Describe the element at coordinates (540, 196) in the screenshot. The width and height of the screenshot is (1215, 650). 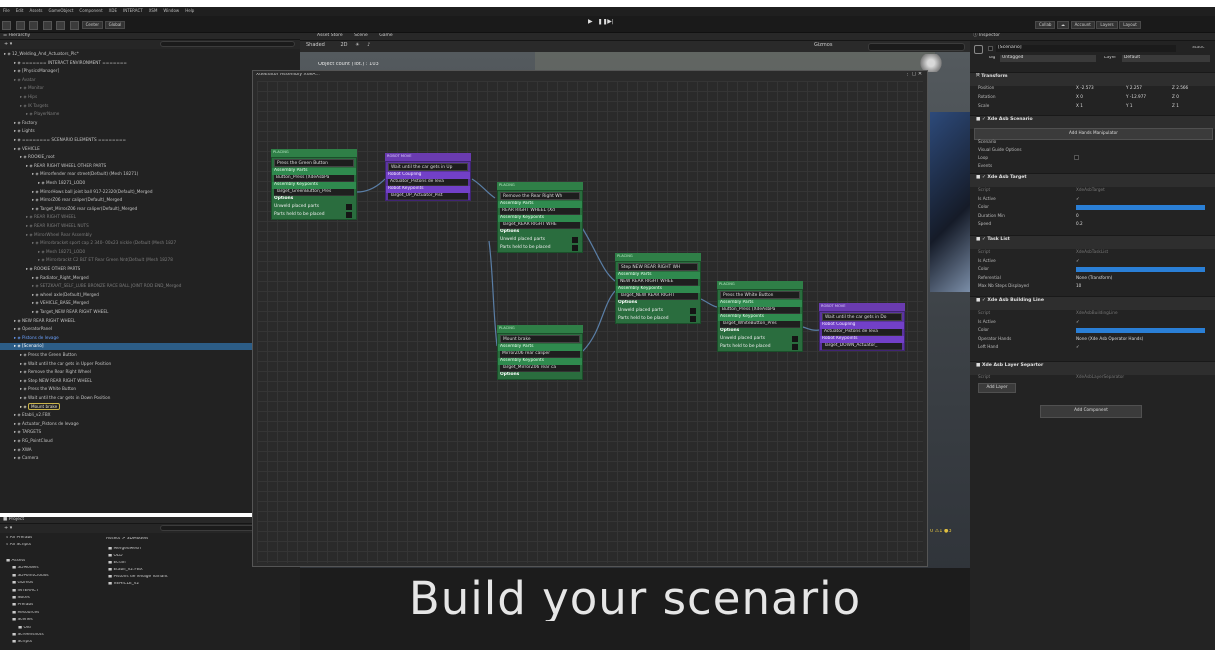
I see `node-name-field: Remove the Rear Right Wh` at that location.